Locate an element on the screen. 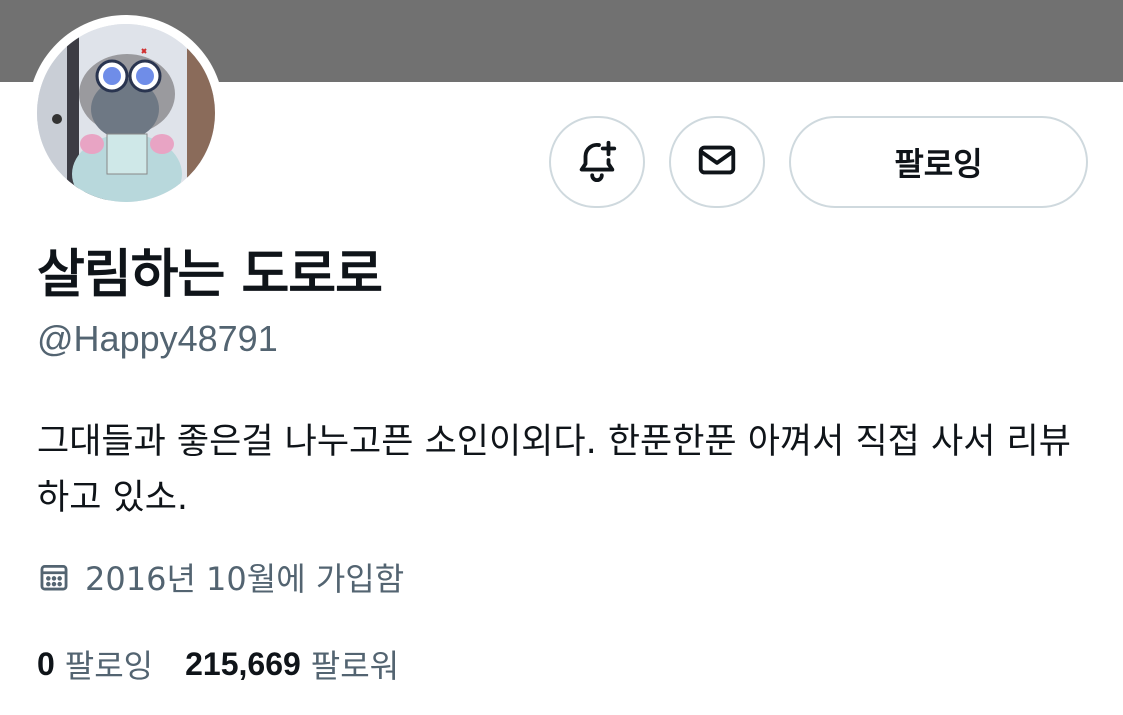 The width and height of the screenshot is (1123, 715). follow-stats: 0 팔로잉 215,669 팔로워 is located at coordinates (218, 664).